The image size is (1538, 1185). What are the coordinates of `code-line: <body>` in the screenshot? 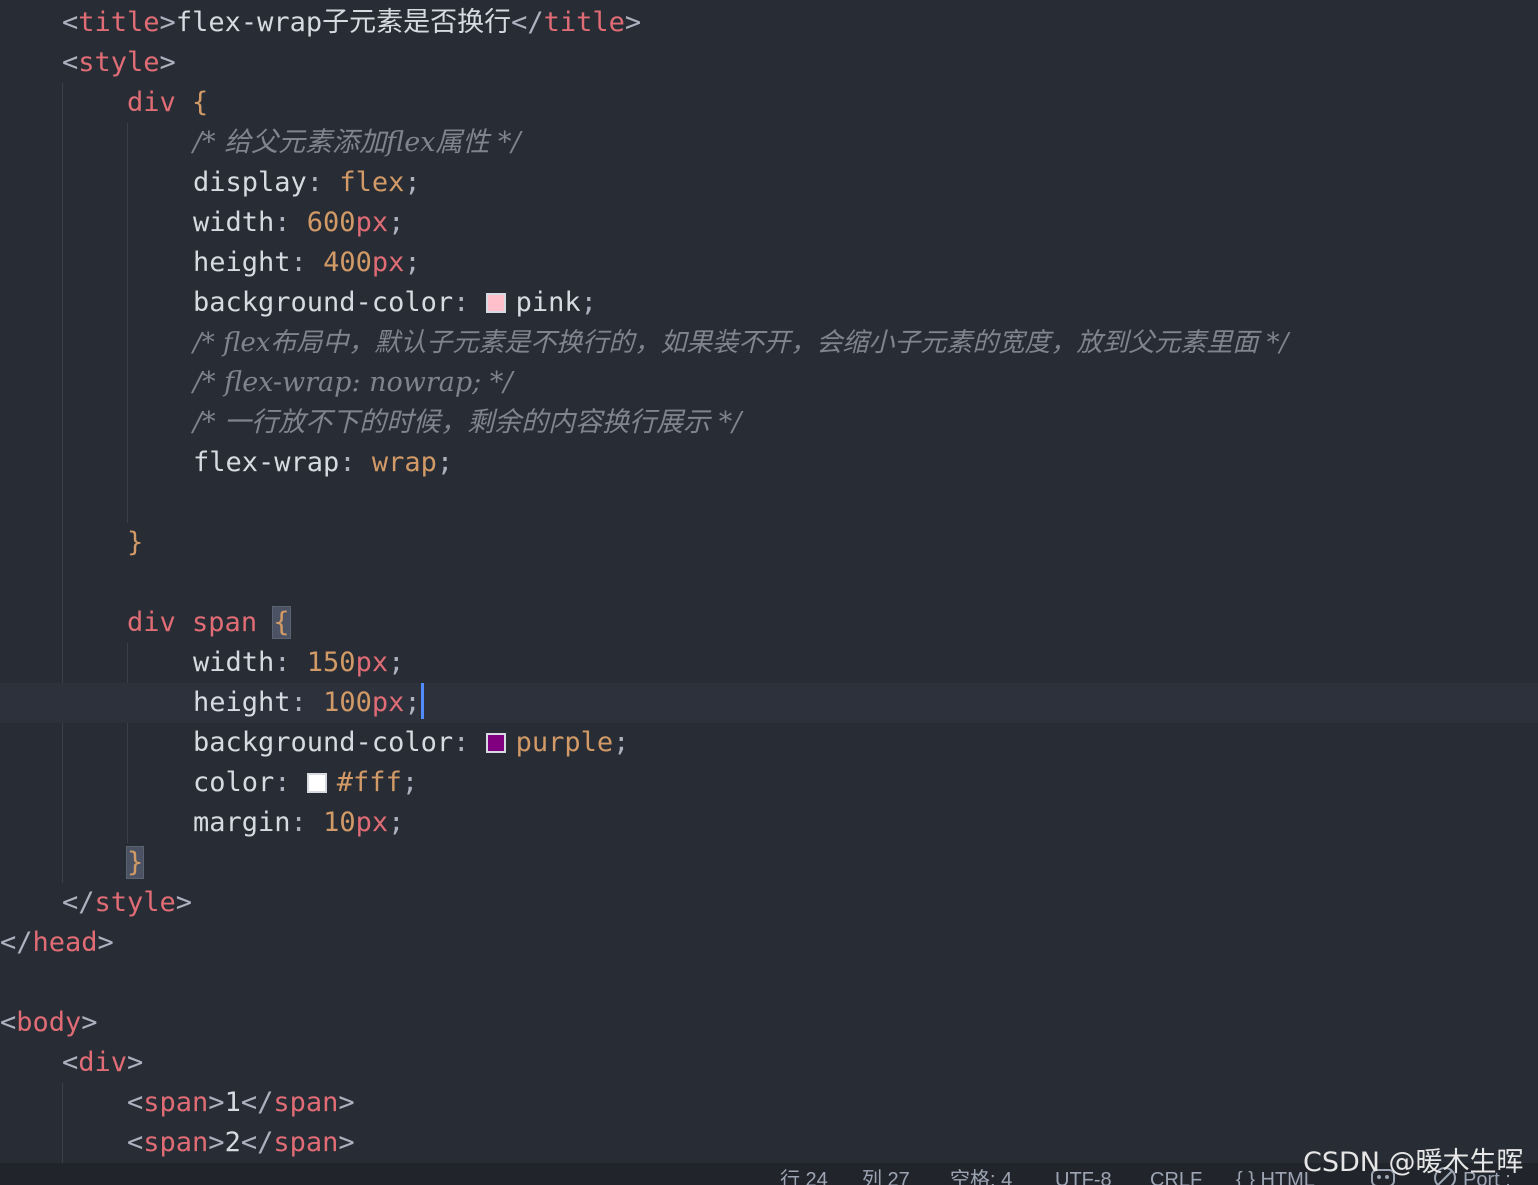 It's located at (769, 1023).